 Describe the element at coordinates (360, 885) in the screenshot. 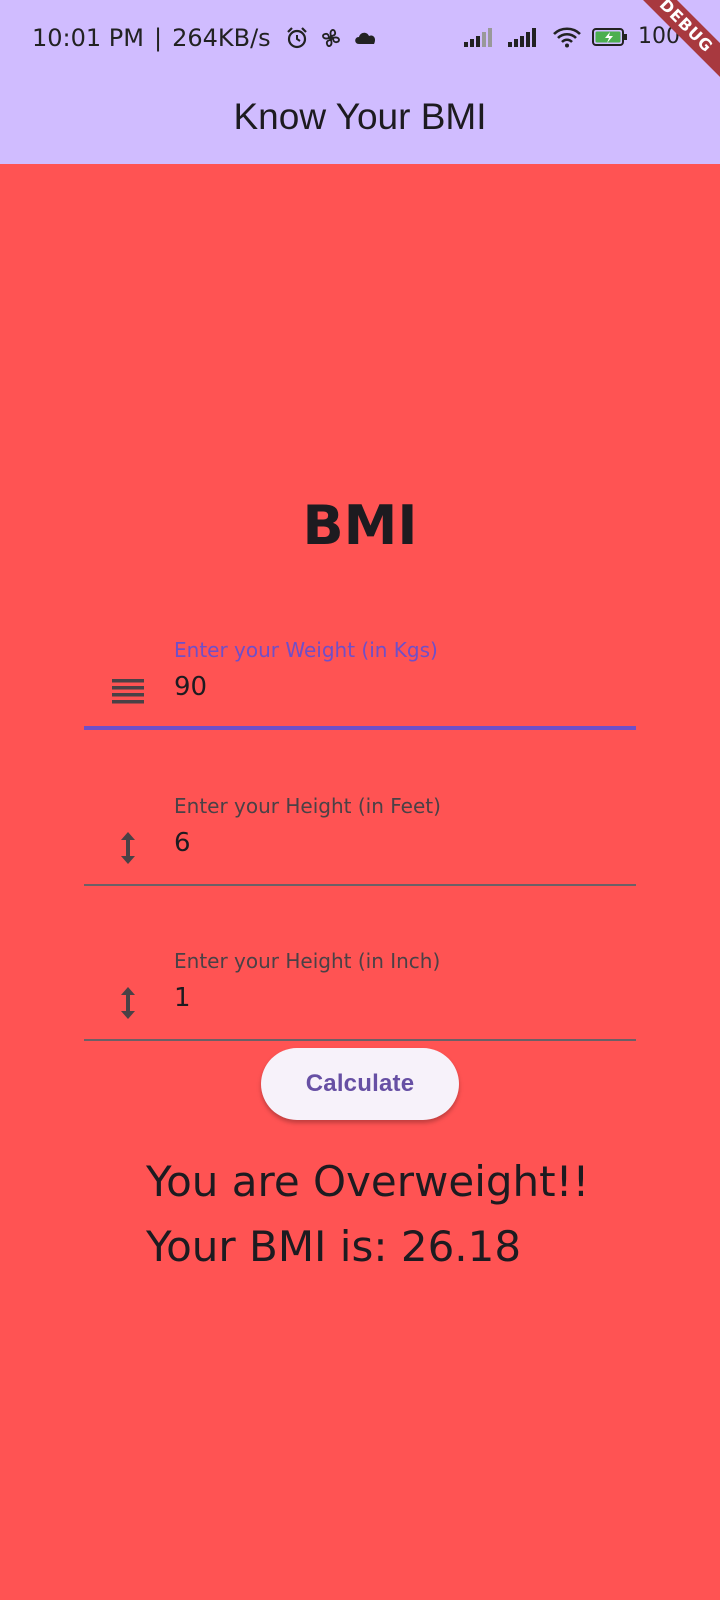

I see `height-feet-underline` at that location.